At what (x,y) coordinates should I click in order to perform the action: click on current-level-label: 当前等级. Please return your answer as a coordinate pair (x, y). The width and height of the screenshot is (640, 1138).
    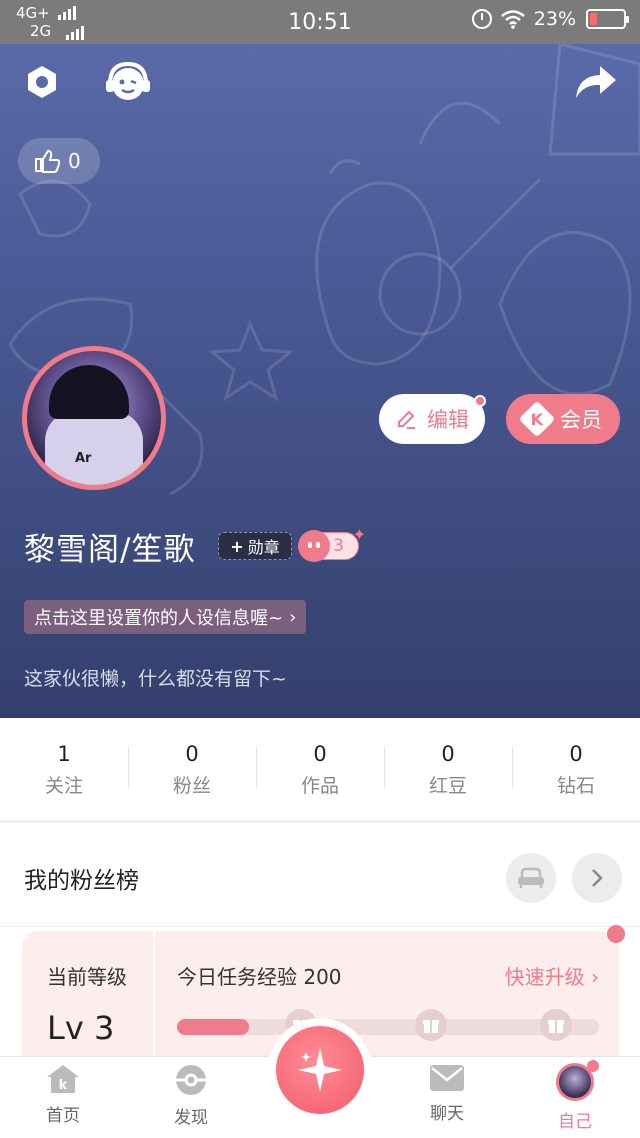
    Looking at the image, I should click on (87, 977).